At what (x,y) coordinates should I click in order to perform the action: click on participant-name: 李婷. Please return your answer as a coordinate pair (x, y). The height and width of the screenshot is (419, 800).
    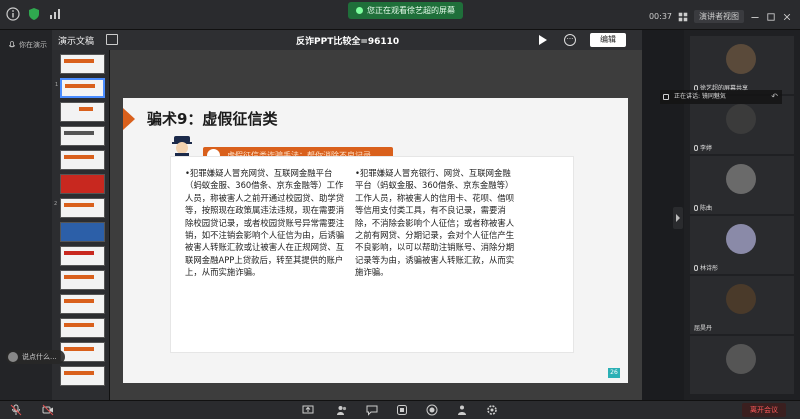
    Looking at the image, I should click on (703, 147).